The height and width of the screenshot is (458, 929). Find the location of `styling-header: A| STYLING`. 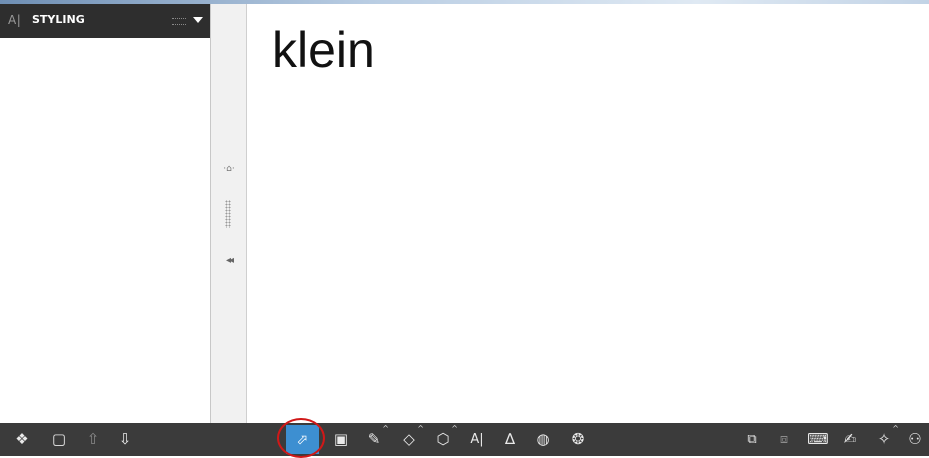

styling-header: A| STYLING is located at coordinates (105, 21).